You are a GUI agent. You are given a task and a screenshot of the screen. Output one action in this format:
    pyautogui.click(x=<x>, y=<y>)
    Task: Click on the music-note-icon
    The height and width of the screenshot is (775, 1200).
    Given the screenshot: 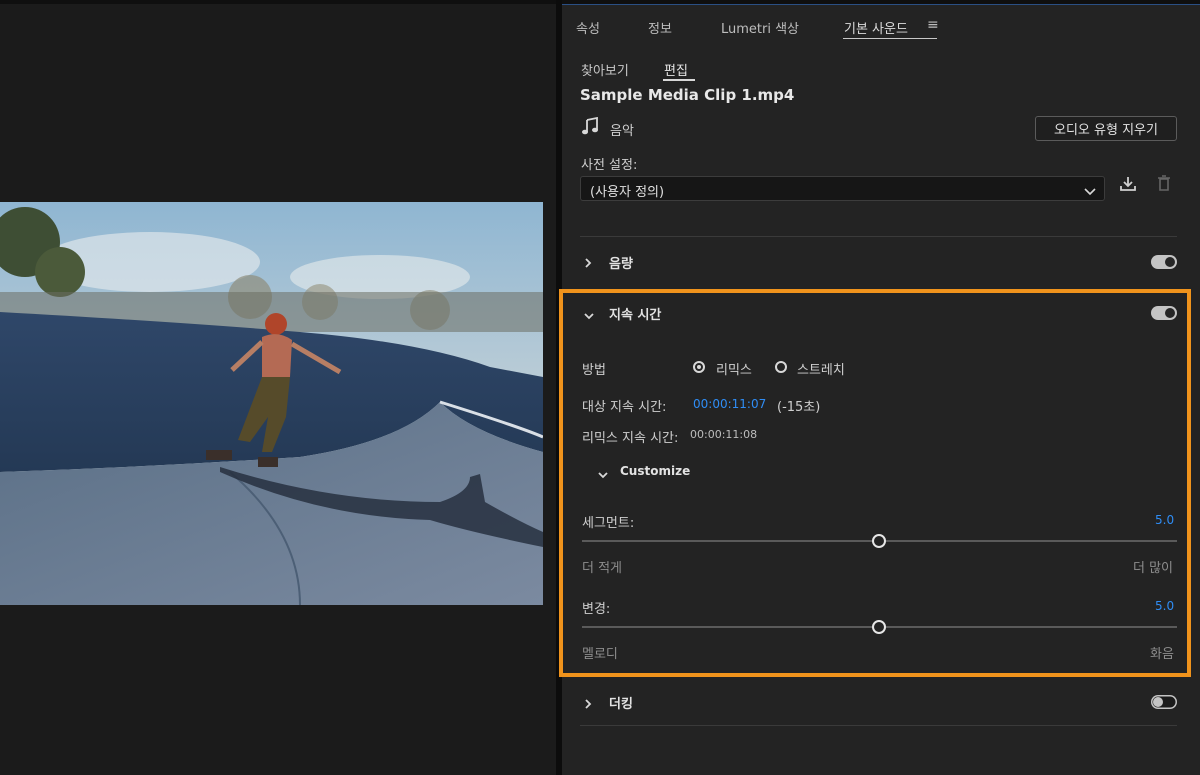 What is the action you would take?
    pyautogui.click(x=590, y=127)
    